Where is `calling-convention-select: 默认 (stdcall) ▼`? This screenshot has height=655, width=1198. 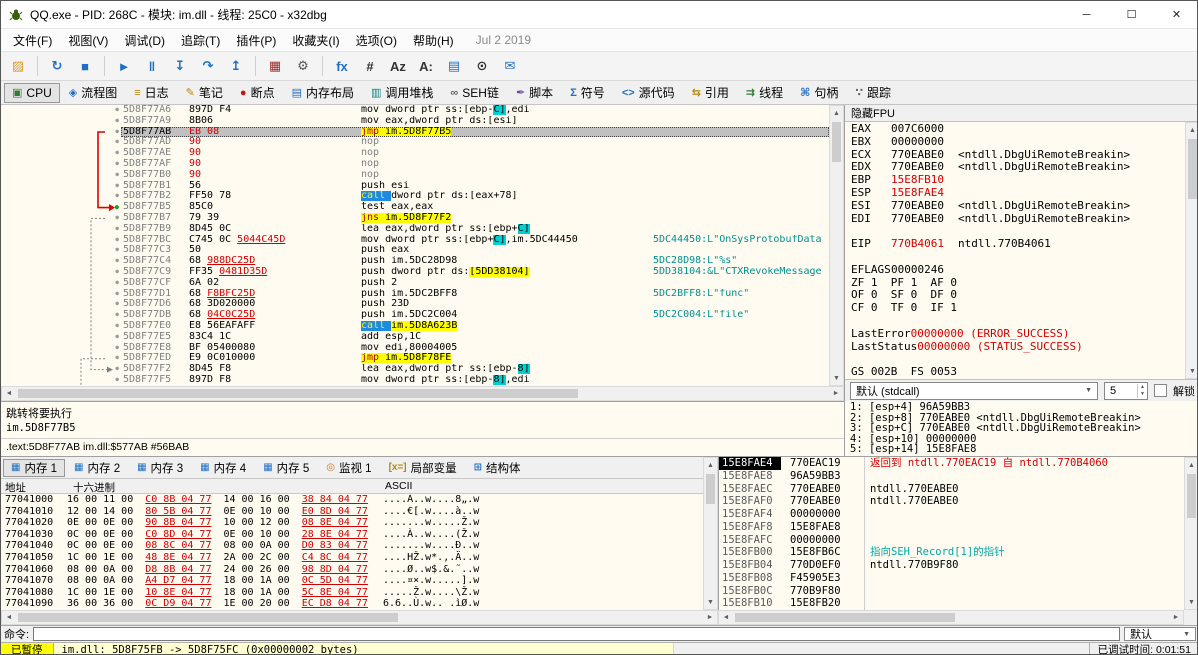 calling-convention-select: 默认 (stdcall) ▼ is located at coordinates (974, 390).